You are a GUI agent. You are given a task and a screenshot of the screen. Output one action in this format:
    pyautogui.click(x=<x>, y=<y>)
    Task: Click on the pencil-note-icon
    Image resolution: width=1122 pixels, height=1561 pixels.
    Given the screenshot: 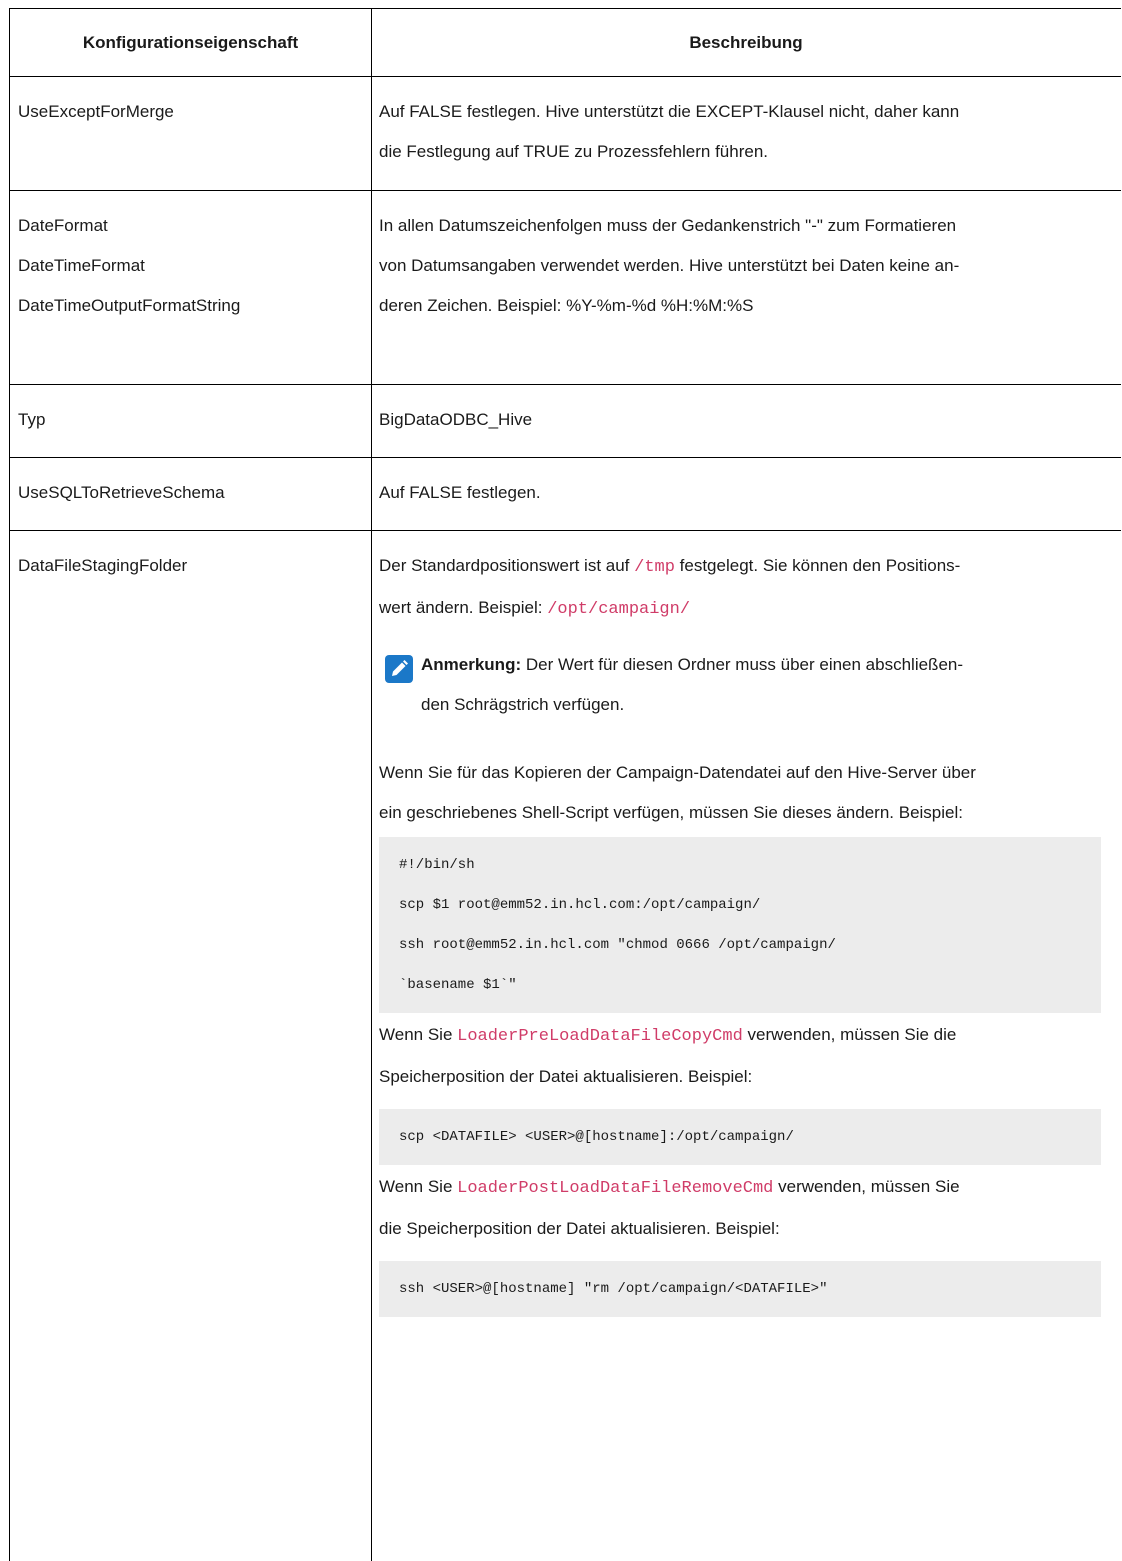 What is the action you would take?
    pyautogui.click(x=399, y=669)
    